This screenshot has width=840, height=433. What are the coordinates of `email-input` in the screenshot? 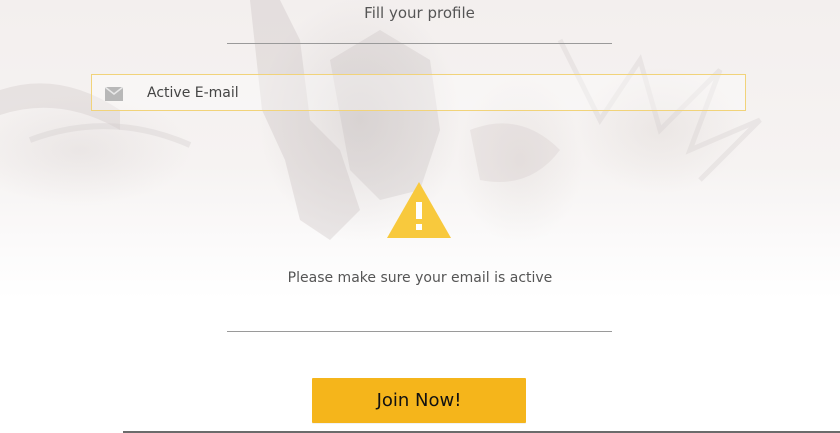 It's located at (427, 92).